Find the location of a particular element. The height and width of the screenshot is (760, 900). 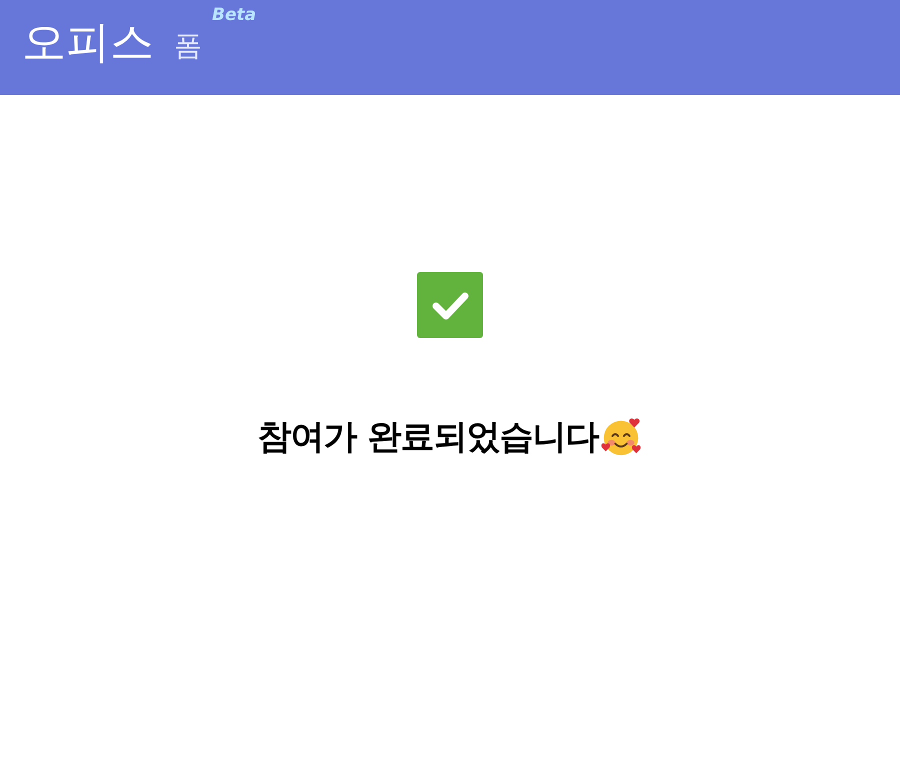

checkmark-icon is located at coordinates (450, 305).